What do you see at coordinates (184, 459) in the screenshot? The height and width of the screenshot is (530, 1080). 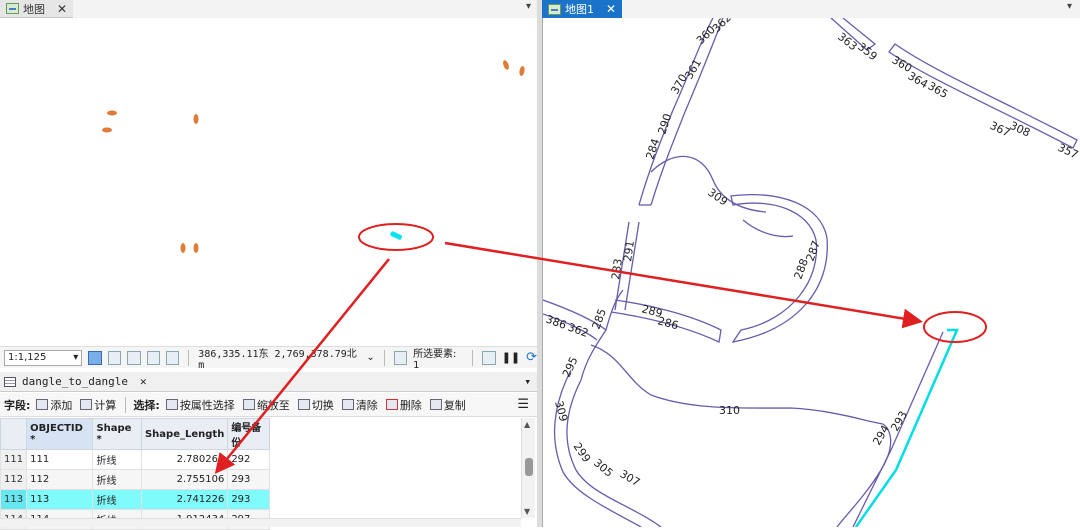 I see `cell-shape-length: 2.780268` at bounding box center [184, 459].